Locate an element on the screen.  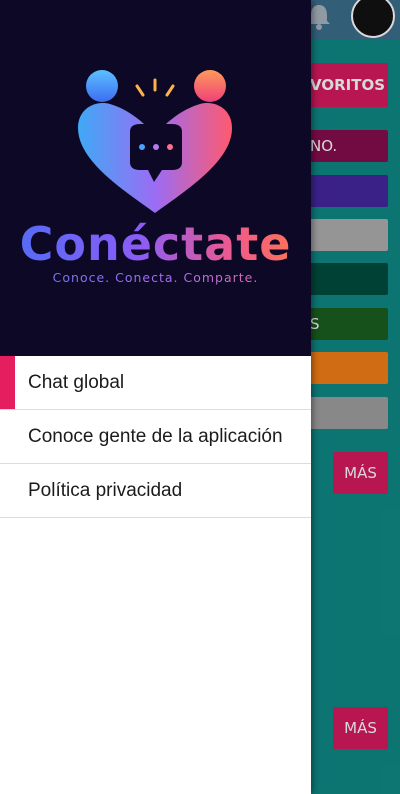
brand-name: Conéctate is located at coordinates (155, 244).